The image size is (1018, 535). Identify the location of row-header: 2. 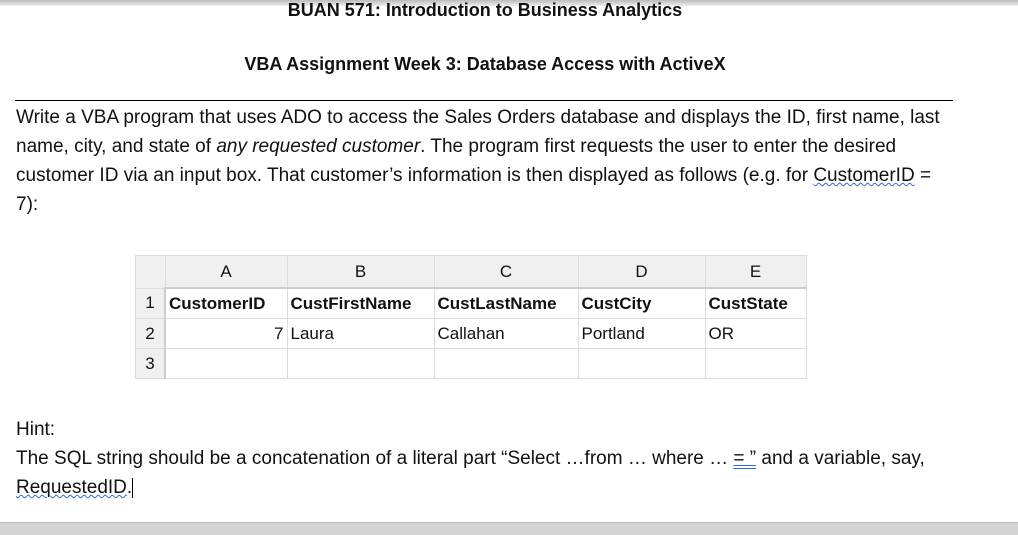
(150, 333).